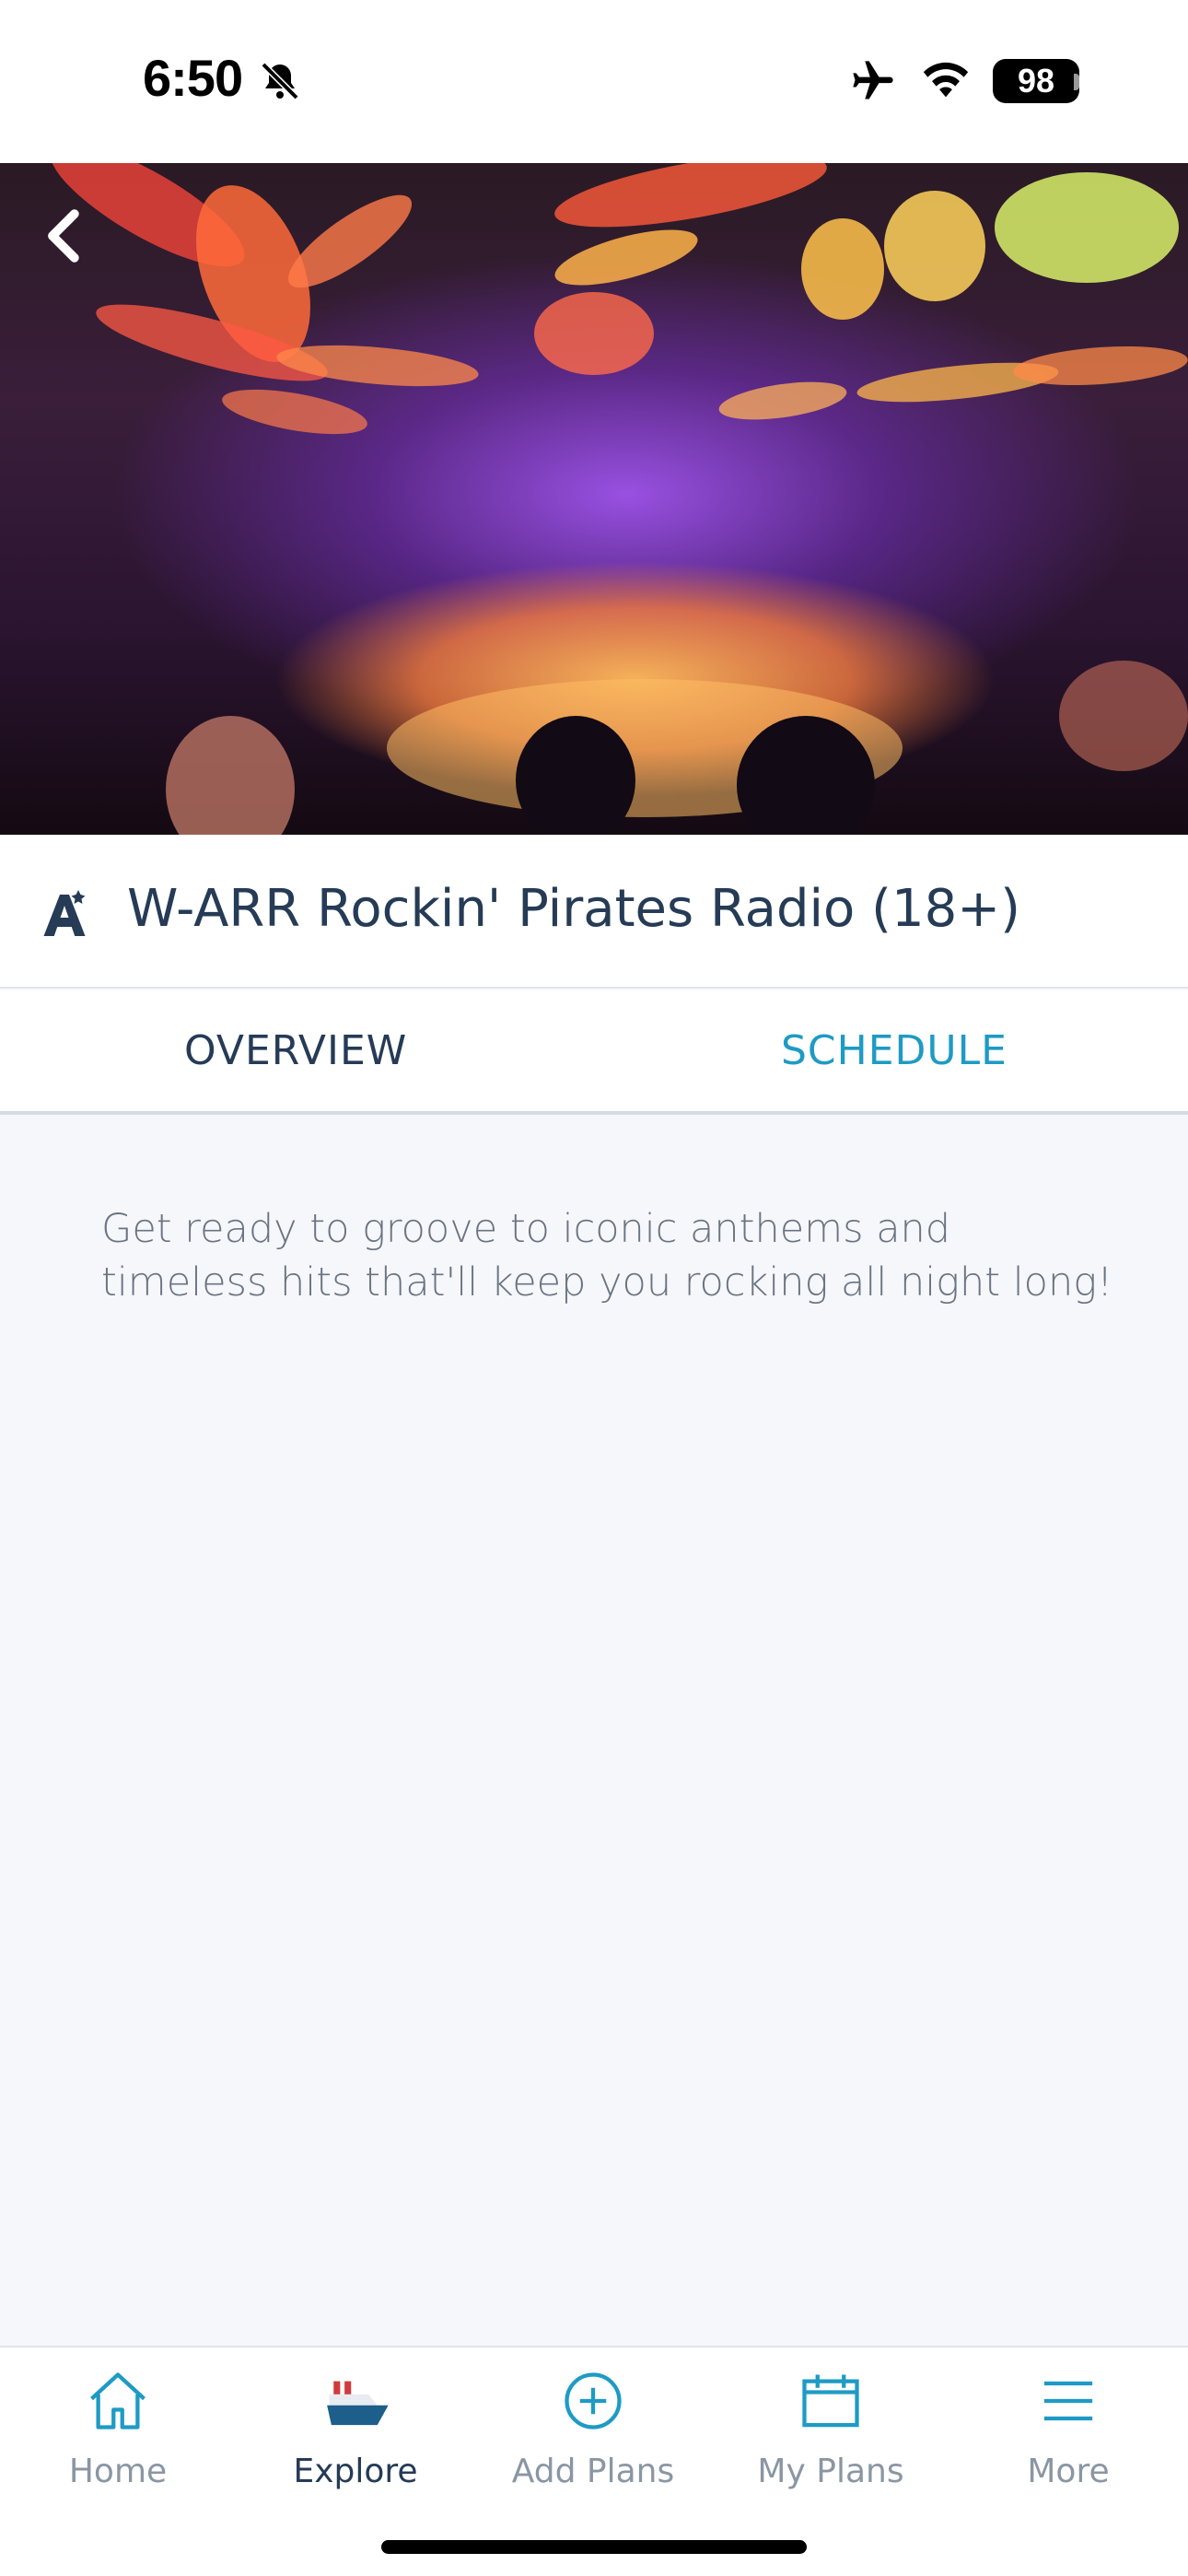 The width and height of the screenshot is (1188, 2576). Describe the element at coordinates (118, 2401) in the screenshot. I see `home-icon` at that location.